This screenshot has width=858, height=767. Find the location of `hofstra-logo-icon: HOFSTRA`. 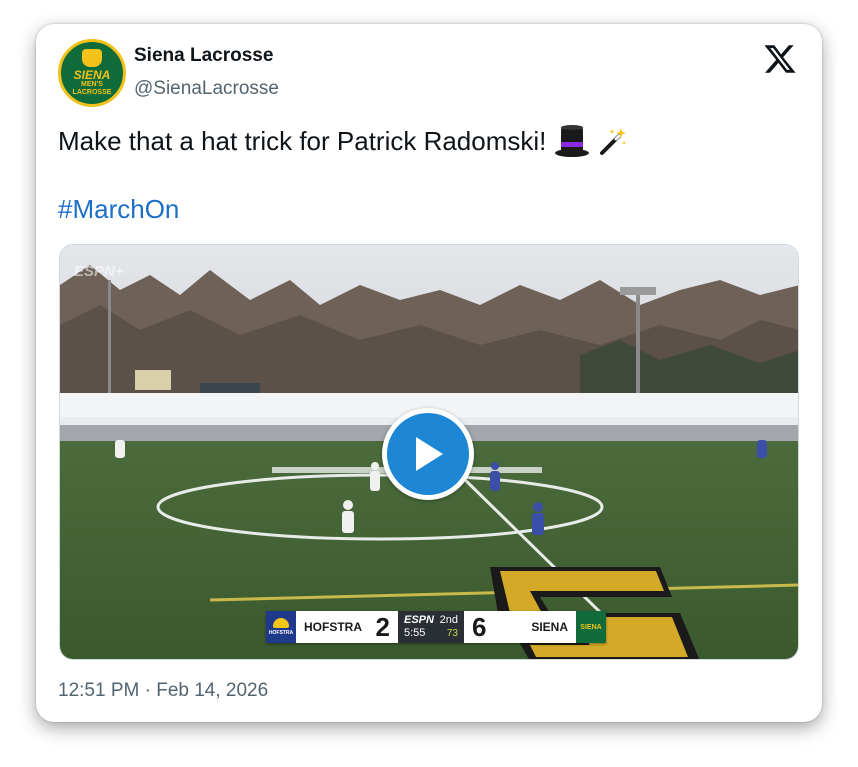

hofstra-logo-icon: HOFSTRA is located at coordinates (281, 627).